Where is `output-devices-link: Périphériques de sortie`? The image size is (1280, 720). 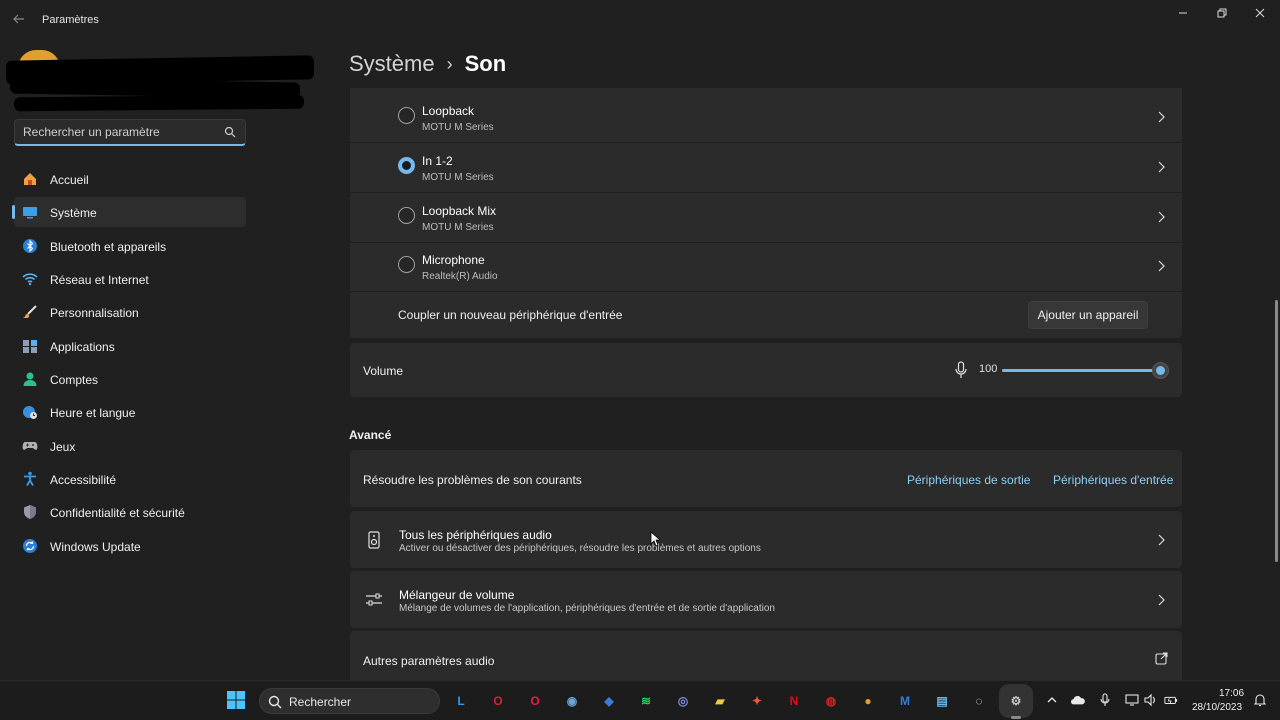 output-devices-link: Périphériques de sortie is located at coordinates (968, 480).